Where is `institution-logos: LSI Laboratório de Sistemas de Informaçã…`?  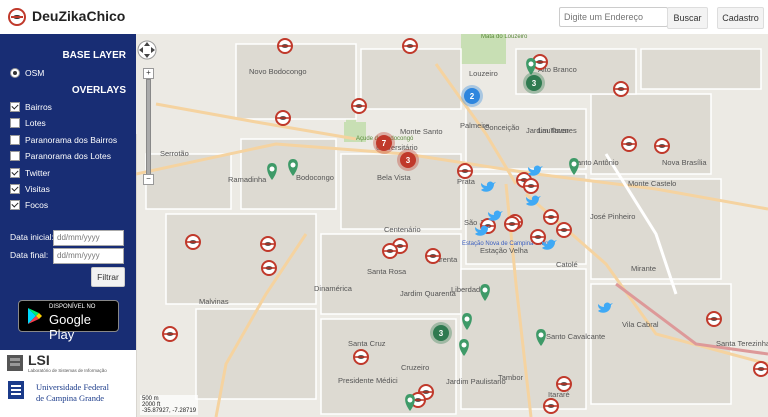
institution-logos: LSI Laboratório de Sistemas de Informaçã… is located at coordinates (68, 383).